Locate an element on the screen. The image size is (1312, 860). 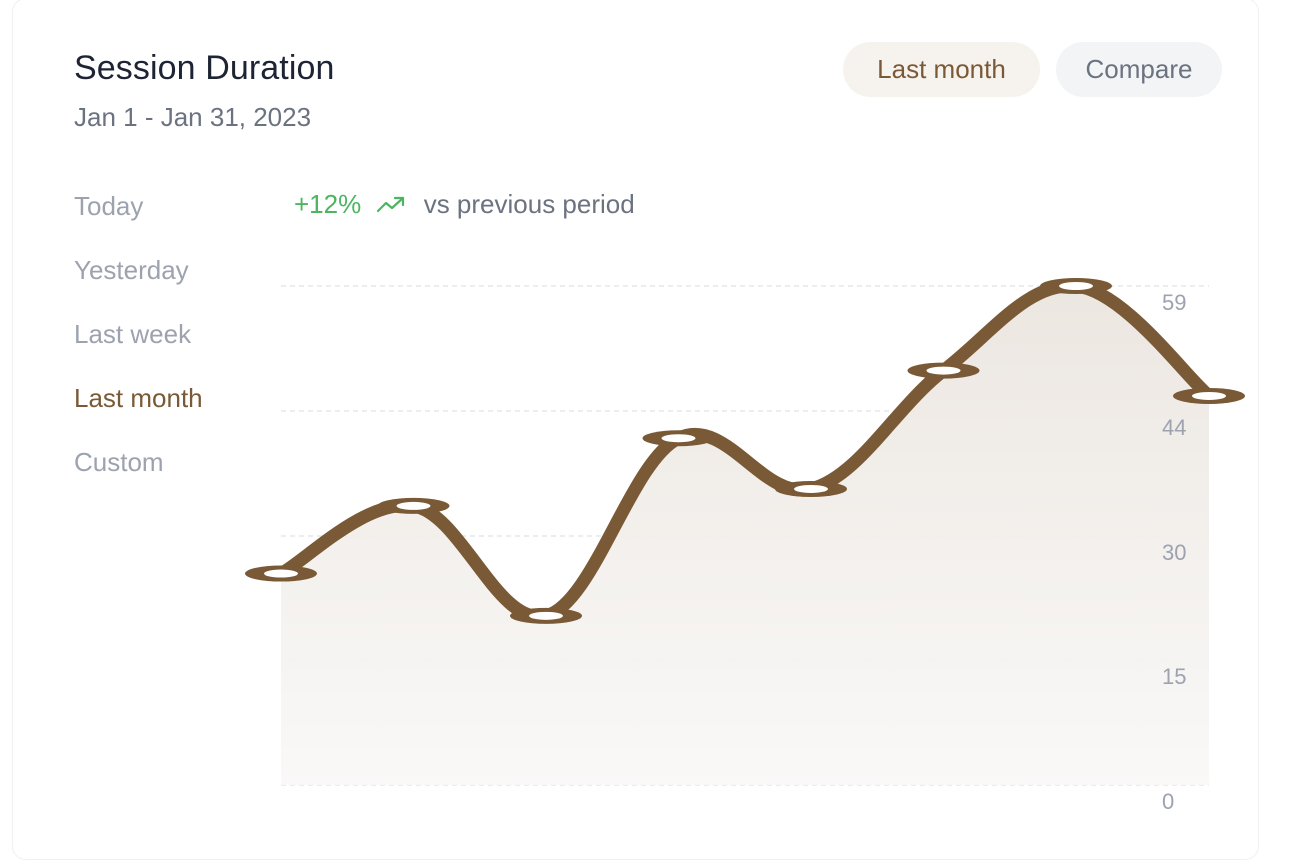
y-tick-label: 59 is located at coordinates (1174, 302).